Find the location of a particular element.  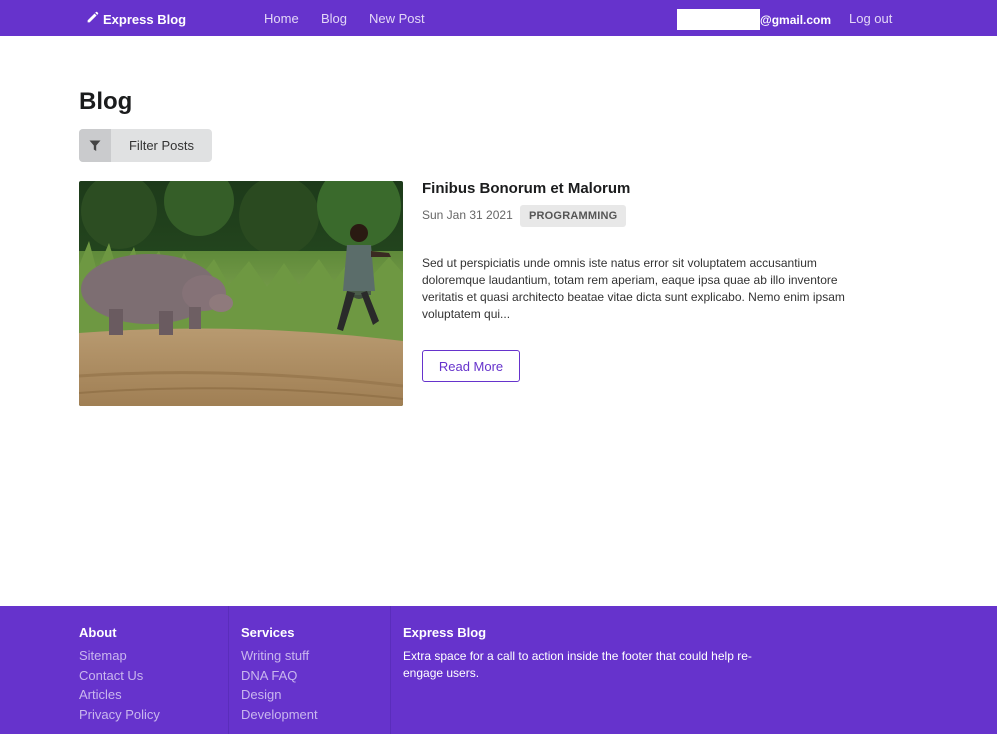

user-email: @gmail.com is located at coordinates (754, 19).